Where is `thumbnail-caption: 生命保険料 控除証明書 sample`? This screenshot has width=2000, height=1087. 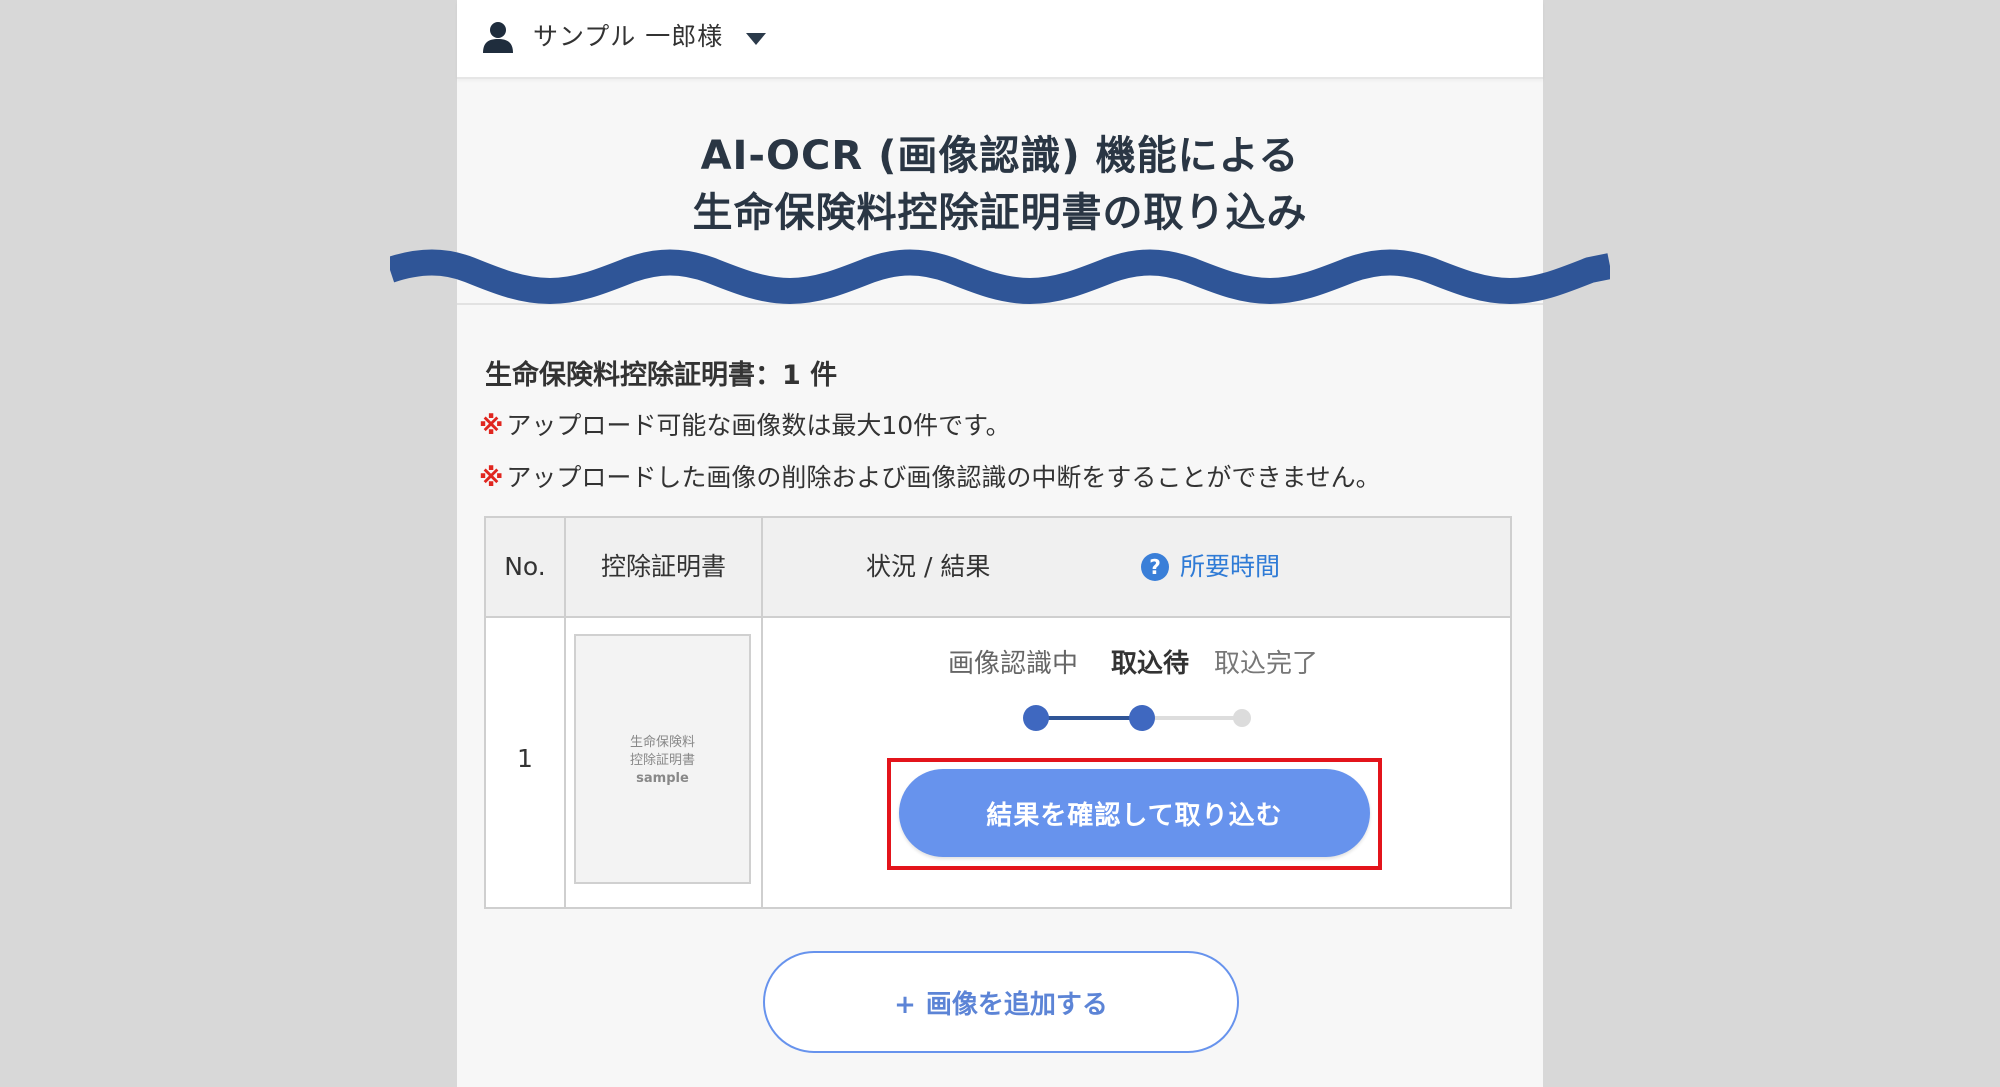 thumbnail-caption: 生命保険料 控除証明書 sample is located at coordinates (662, 761).